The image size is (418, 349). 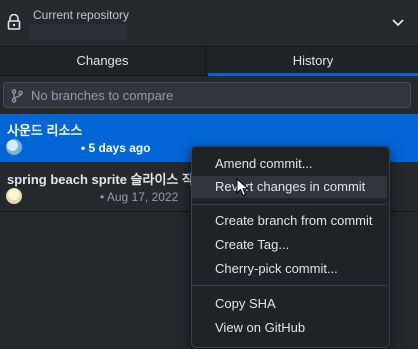 What do you see at coordinates (17, 96) in the screenshot?
I see `git-branch-icon` at bounding box center [17, 96].